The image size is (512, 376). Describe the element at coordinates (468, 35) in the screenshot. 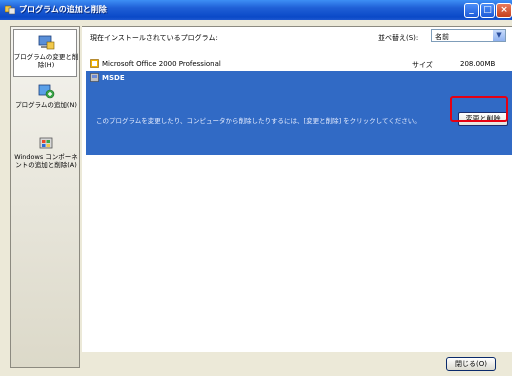

I see `sort-dropdown: 名前 ▼` at that location.